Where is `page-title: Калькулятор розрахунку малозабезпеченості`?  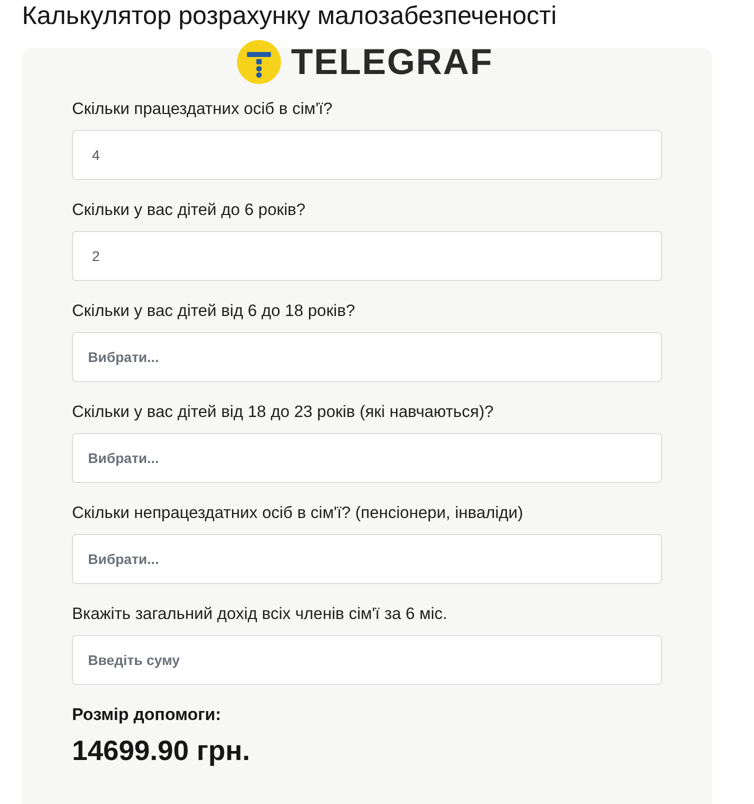
page-title: Калькулятор розрахунку малозабезпеченості is located at coordinates (290, 16).